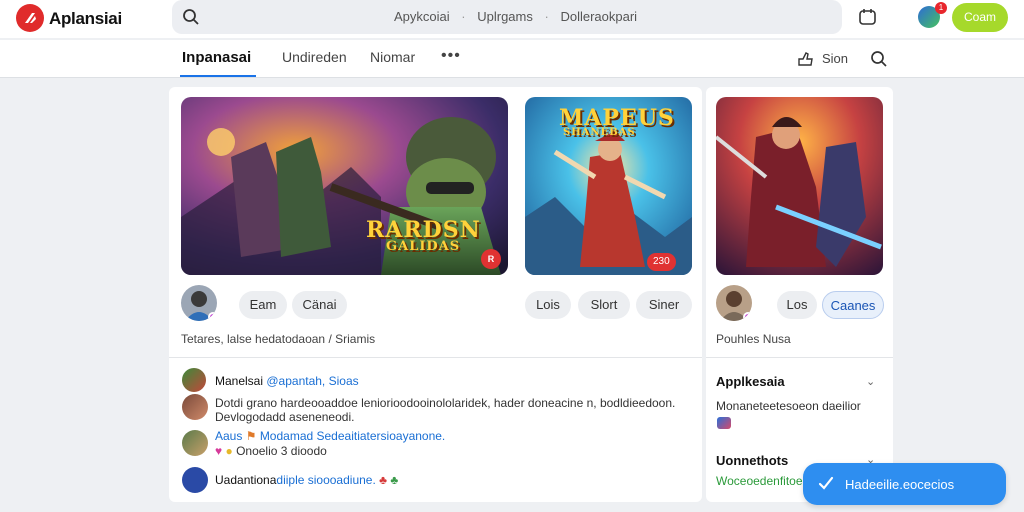 The height and width of the screenshot is (512, 1024). What do you see at coordinates (319, 305) in the screenshot?
I see `filter-pill: Cänai` at bounding box center [319, 305].